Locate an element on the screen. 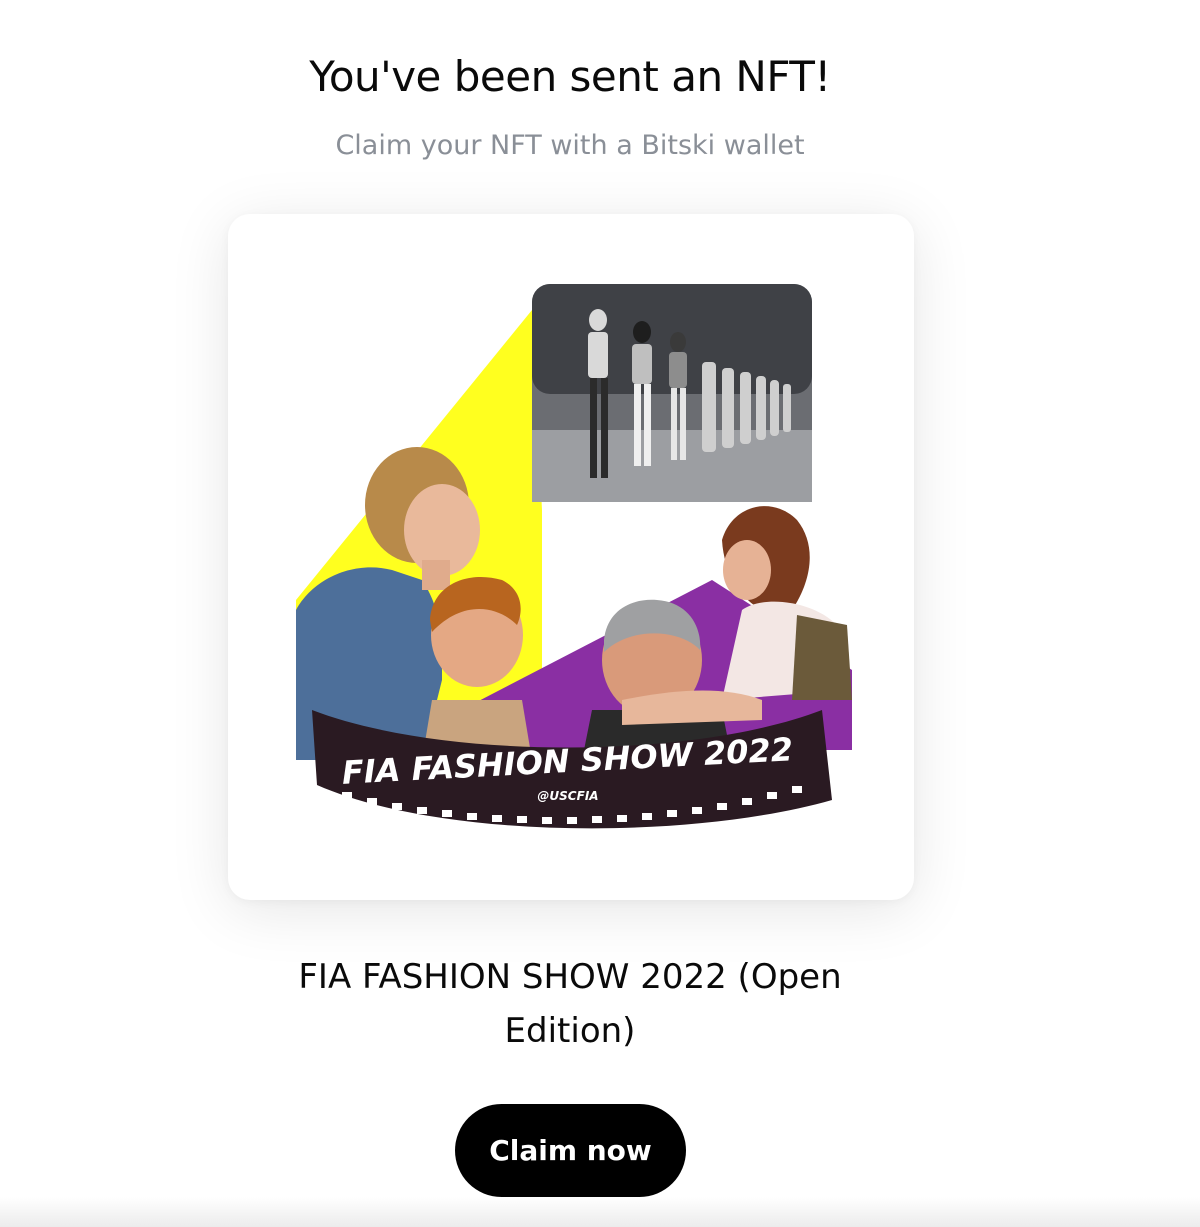  nft-name: FIA FASHION SHOW 2022 (Open Edition) is located at coordinates (570, 1004).